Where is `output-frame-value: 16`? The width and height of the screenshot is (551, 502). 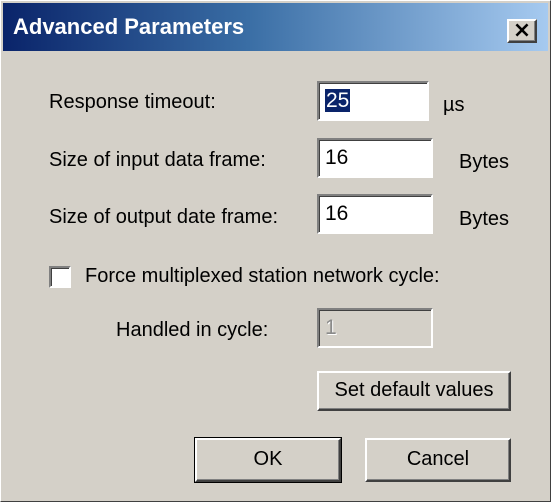 output-frame-value: 16 is located at coordinates (337, 213).